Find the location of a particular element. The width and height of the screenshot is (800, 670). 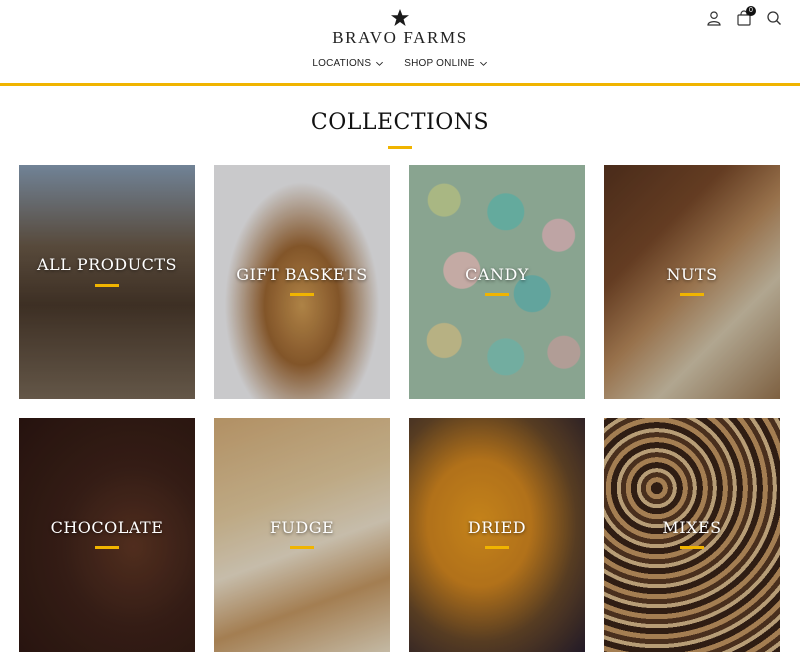

cart-icon: 0 is located at coordinates (746, 16).